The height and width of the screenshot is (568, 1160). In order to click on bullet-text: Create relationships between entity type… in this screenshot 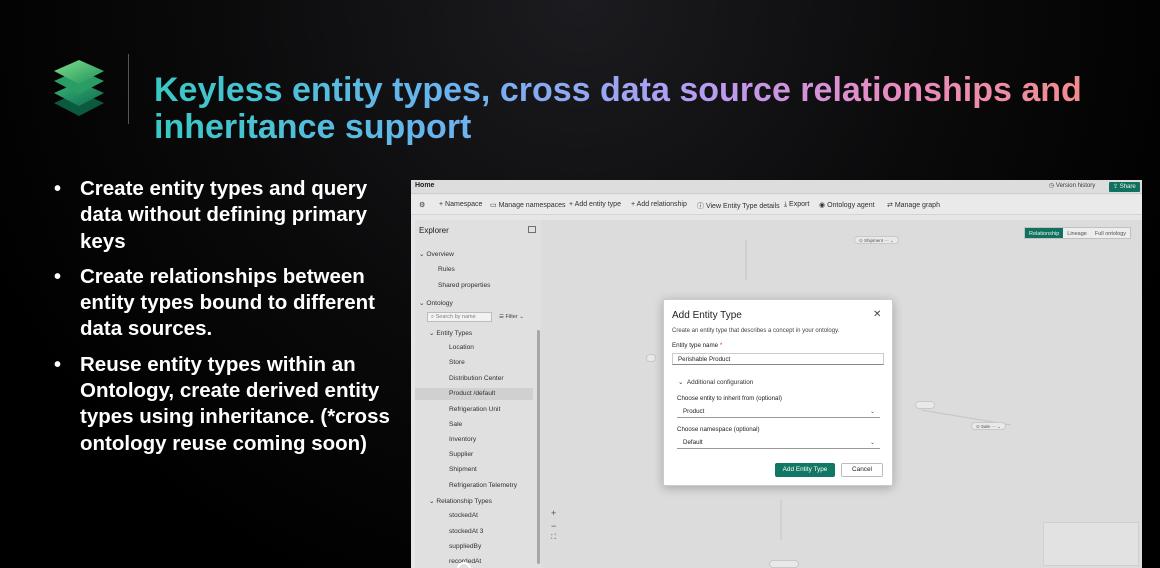, I will do `click(227, 302)`.